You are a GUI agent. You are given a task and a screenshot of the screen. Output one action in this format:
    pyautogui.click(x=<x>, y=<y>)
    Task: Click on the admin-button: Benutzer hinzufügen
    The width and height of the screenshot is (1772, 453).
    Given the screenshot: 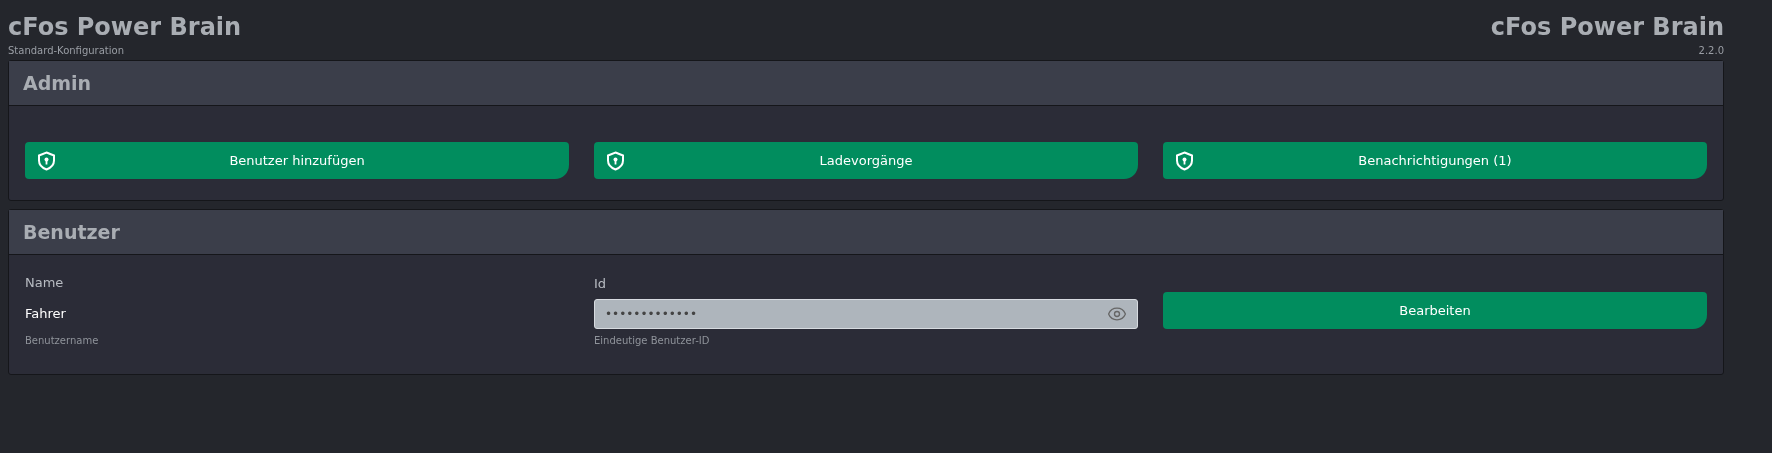 What is the action you would take?
    pyautogui.click(x=297, y=160)
    